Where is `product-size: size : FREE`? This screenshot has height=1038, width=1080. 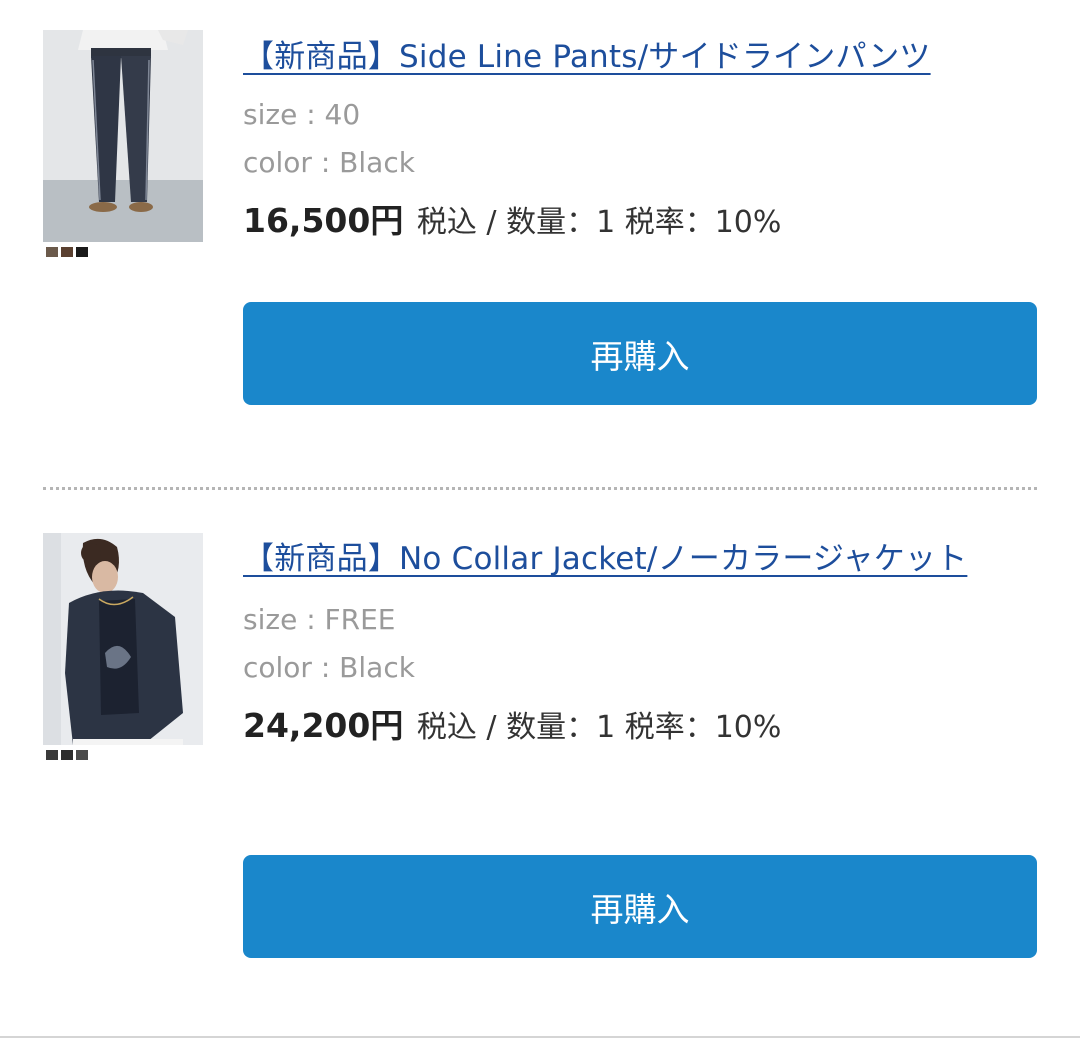
product-size: size : FREE is located at coordinates (319, 619).